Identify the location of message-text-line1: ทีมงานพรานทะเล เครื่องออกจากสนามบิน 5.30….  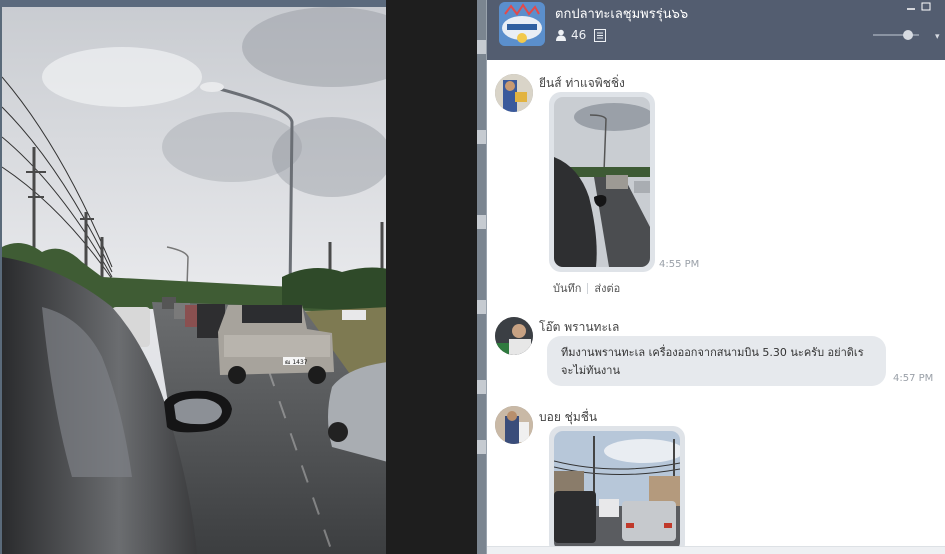
(712, 352).